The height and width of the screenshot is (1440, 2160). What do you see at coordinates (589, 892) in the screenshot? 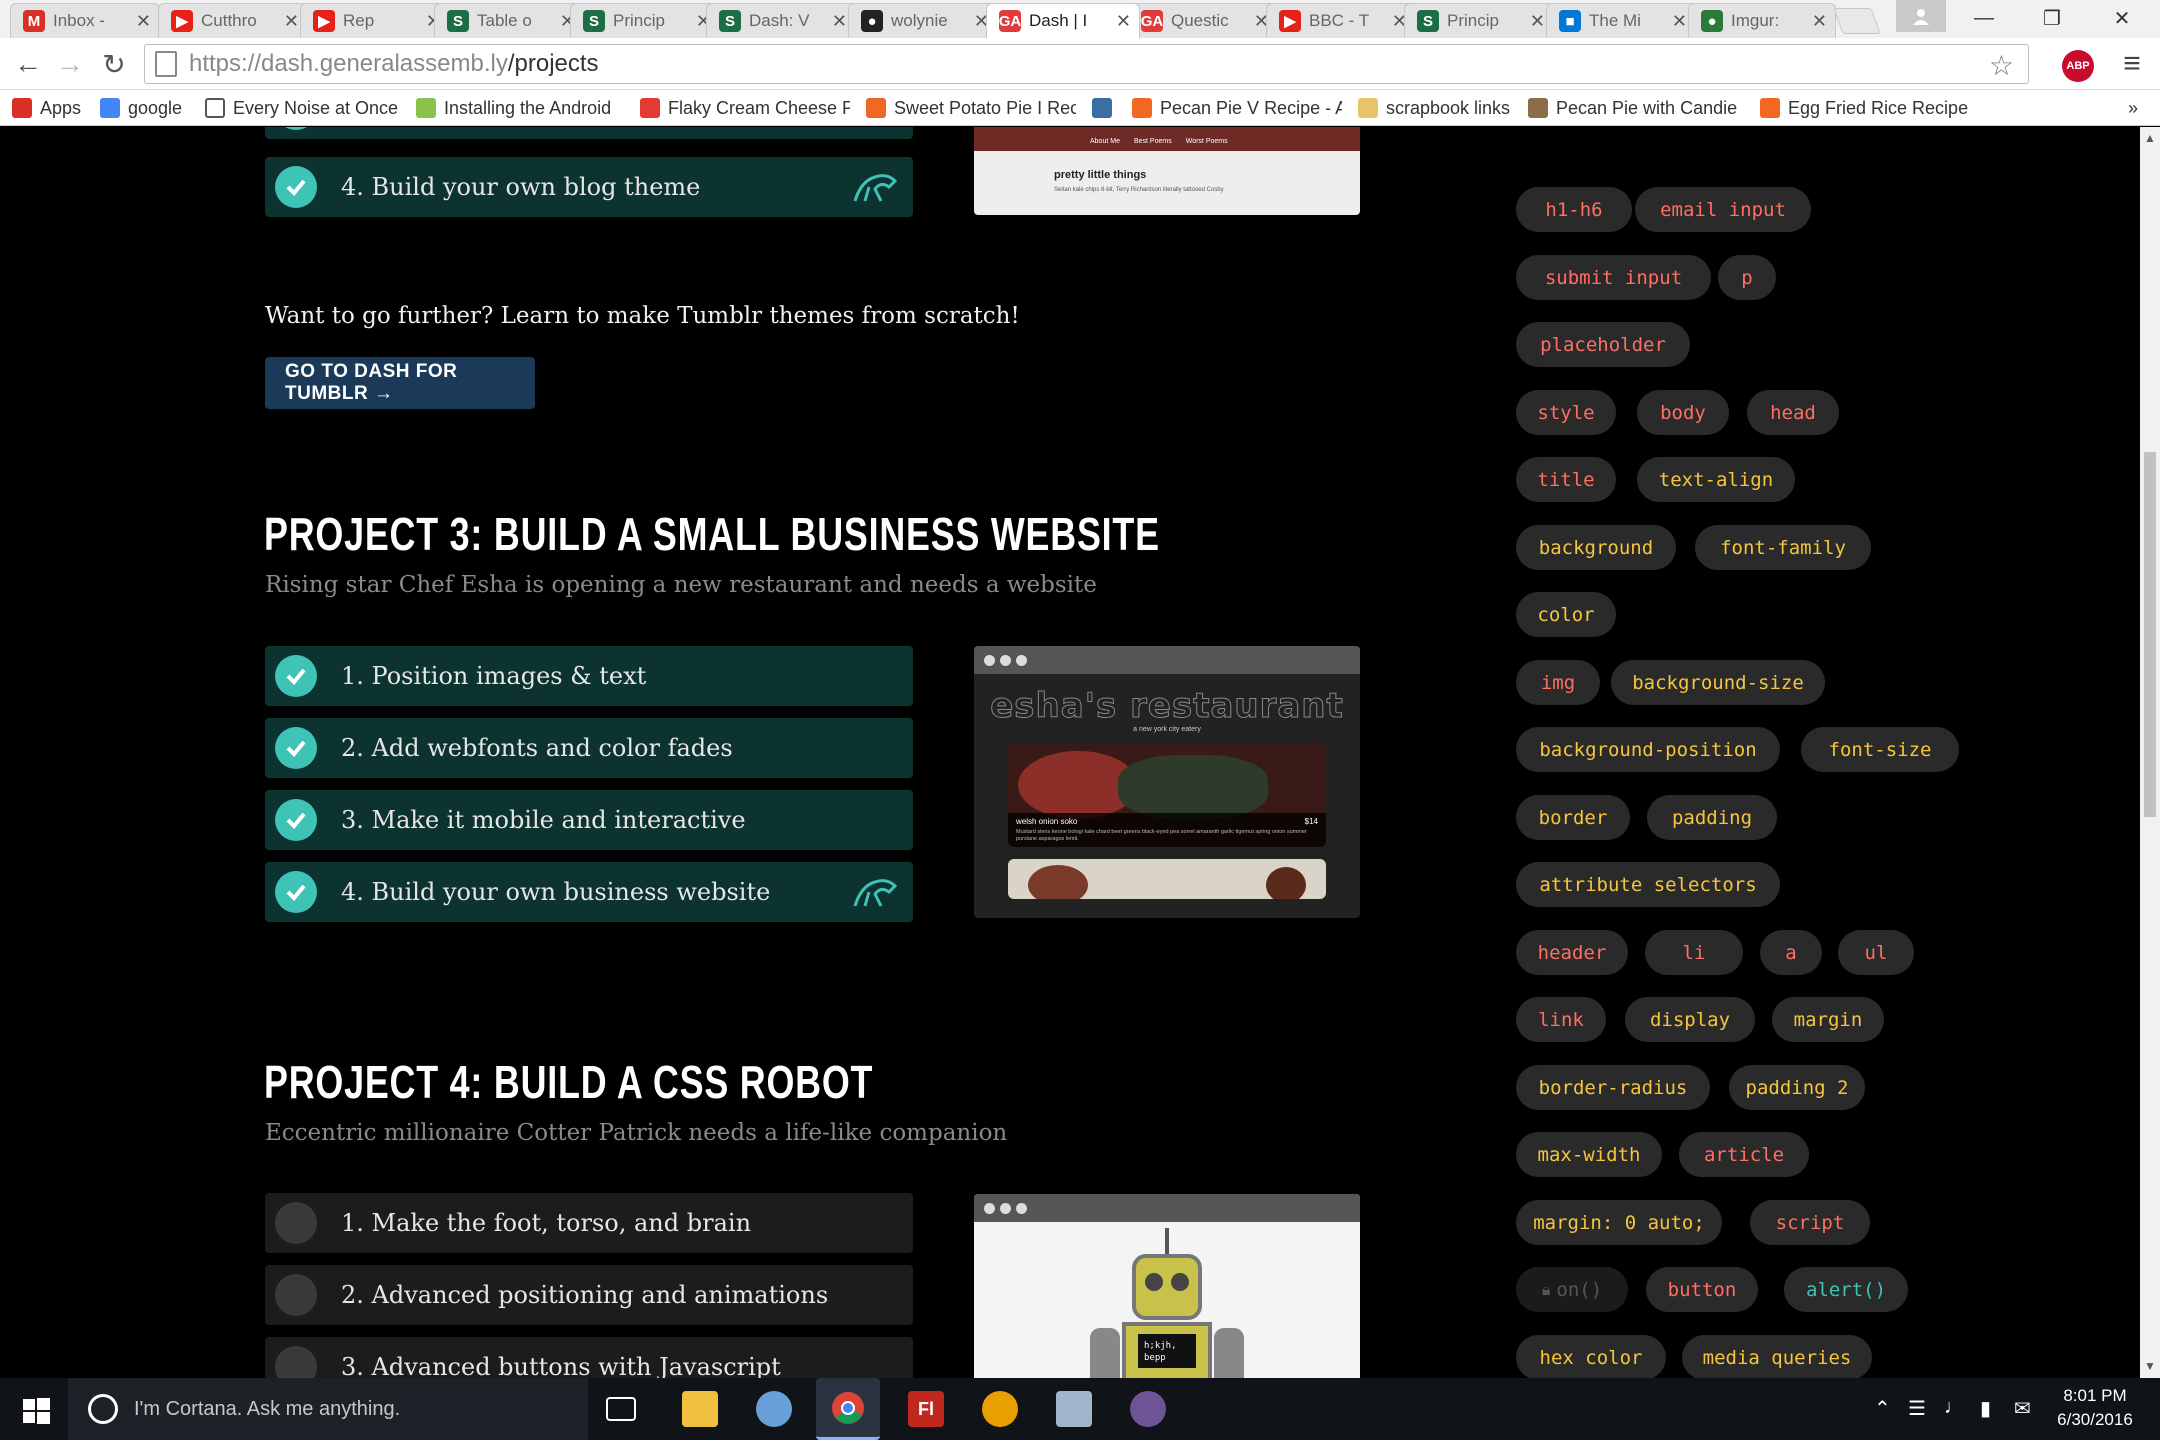
I see `step-item: 4. Build your own business website` at bounding box center [589, 892].